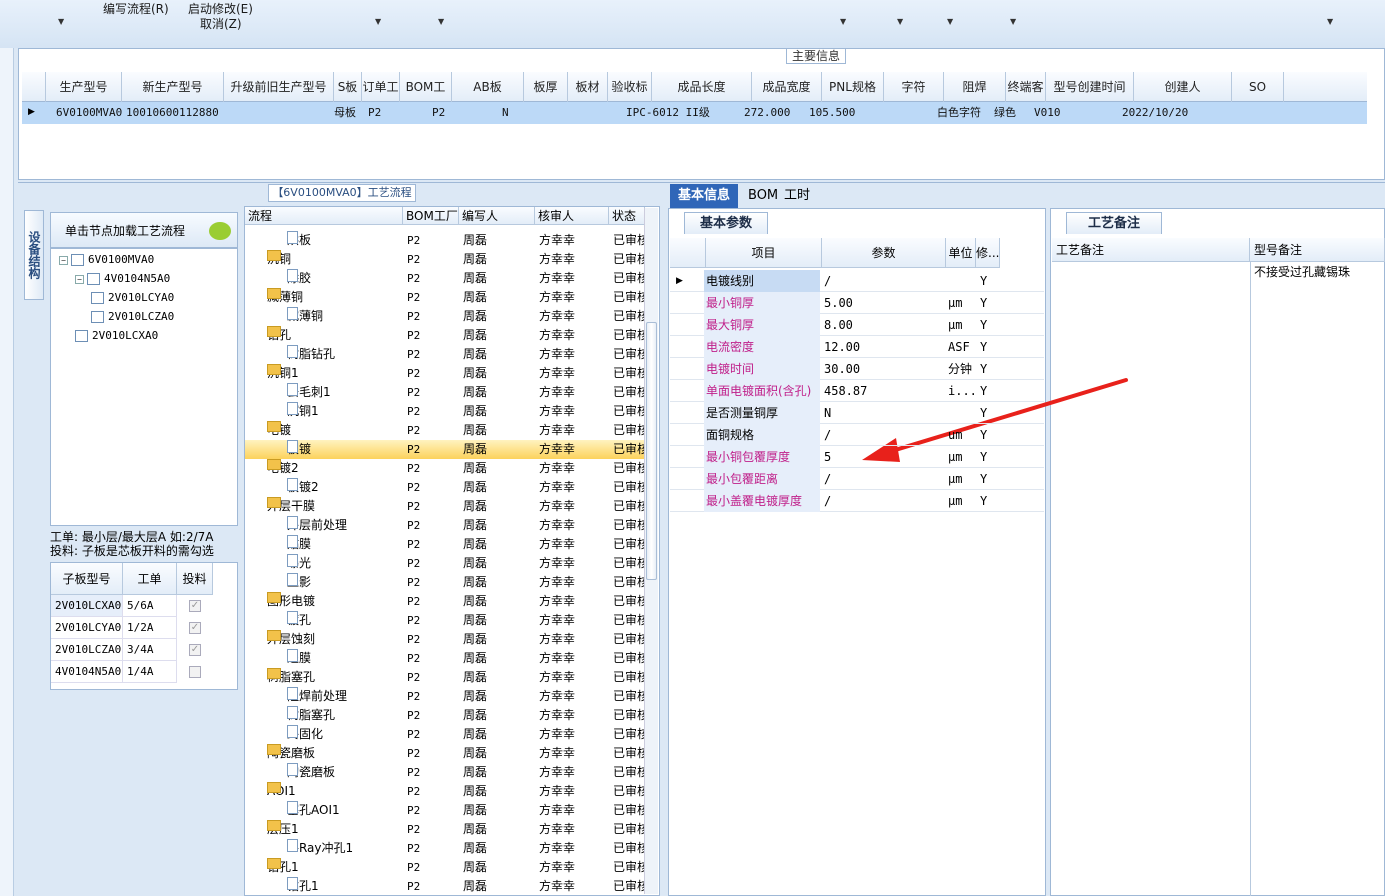  What do you see at coordinates (975, 87) in the screenshot?
I see `column-header: 阻焊` at bounding box center [975, 87].